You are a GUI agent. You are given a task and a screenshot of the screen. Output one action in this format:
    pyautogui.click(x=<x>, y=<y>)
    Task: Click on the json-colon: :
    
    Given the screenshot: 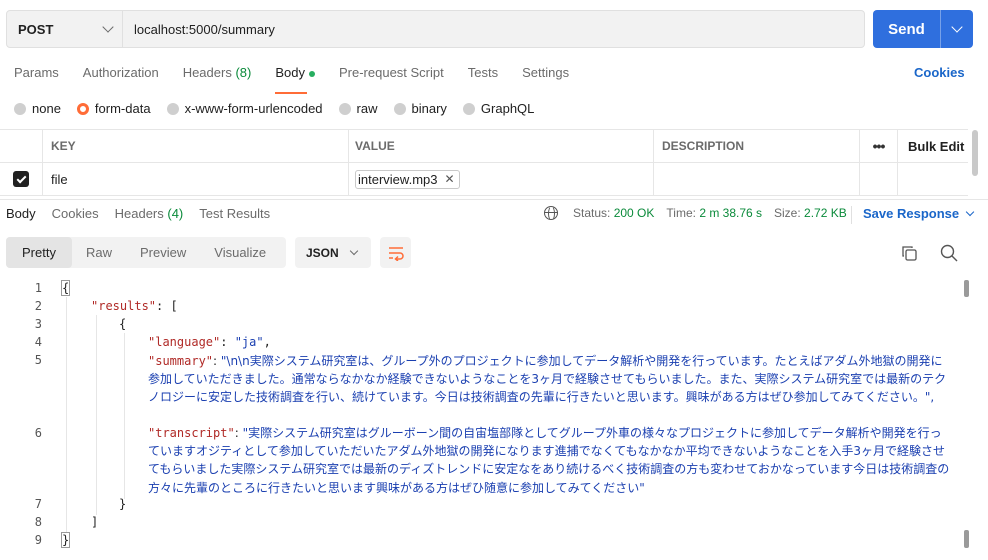 What is the action you would take?
    pyautogui.click(x=238, y=433)
    